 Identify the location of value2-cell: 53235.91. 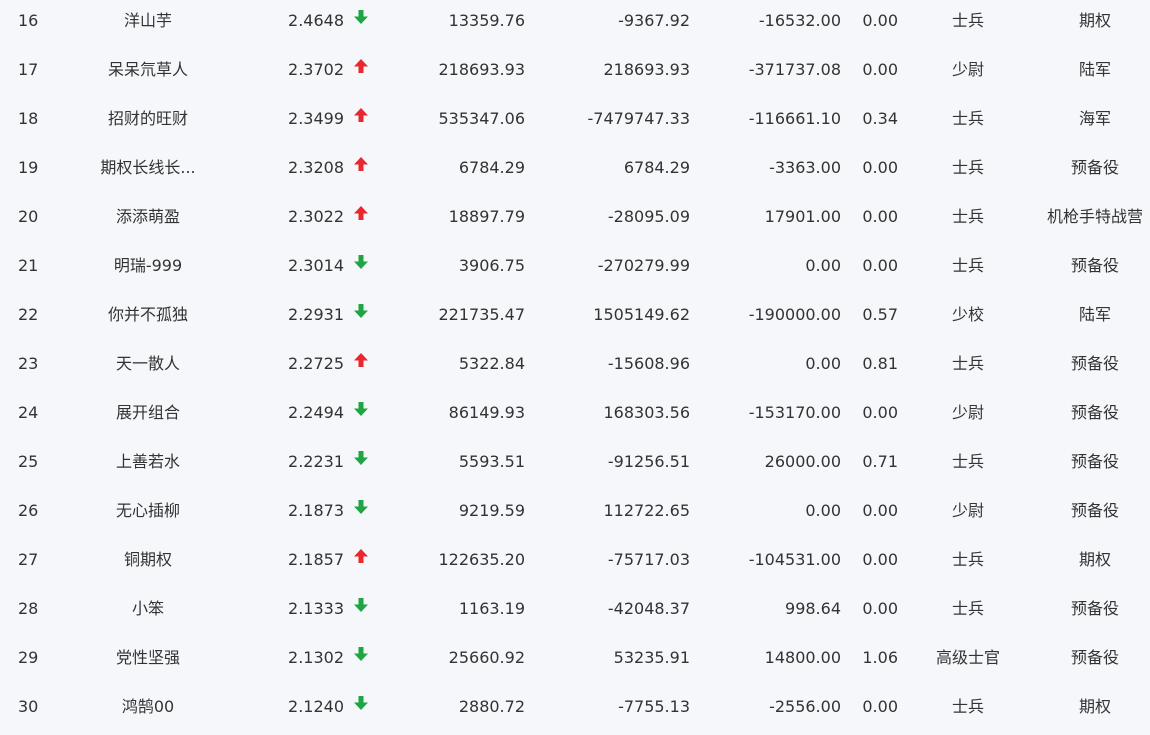
(651, 657).